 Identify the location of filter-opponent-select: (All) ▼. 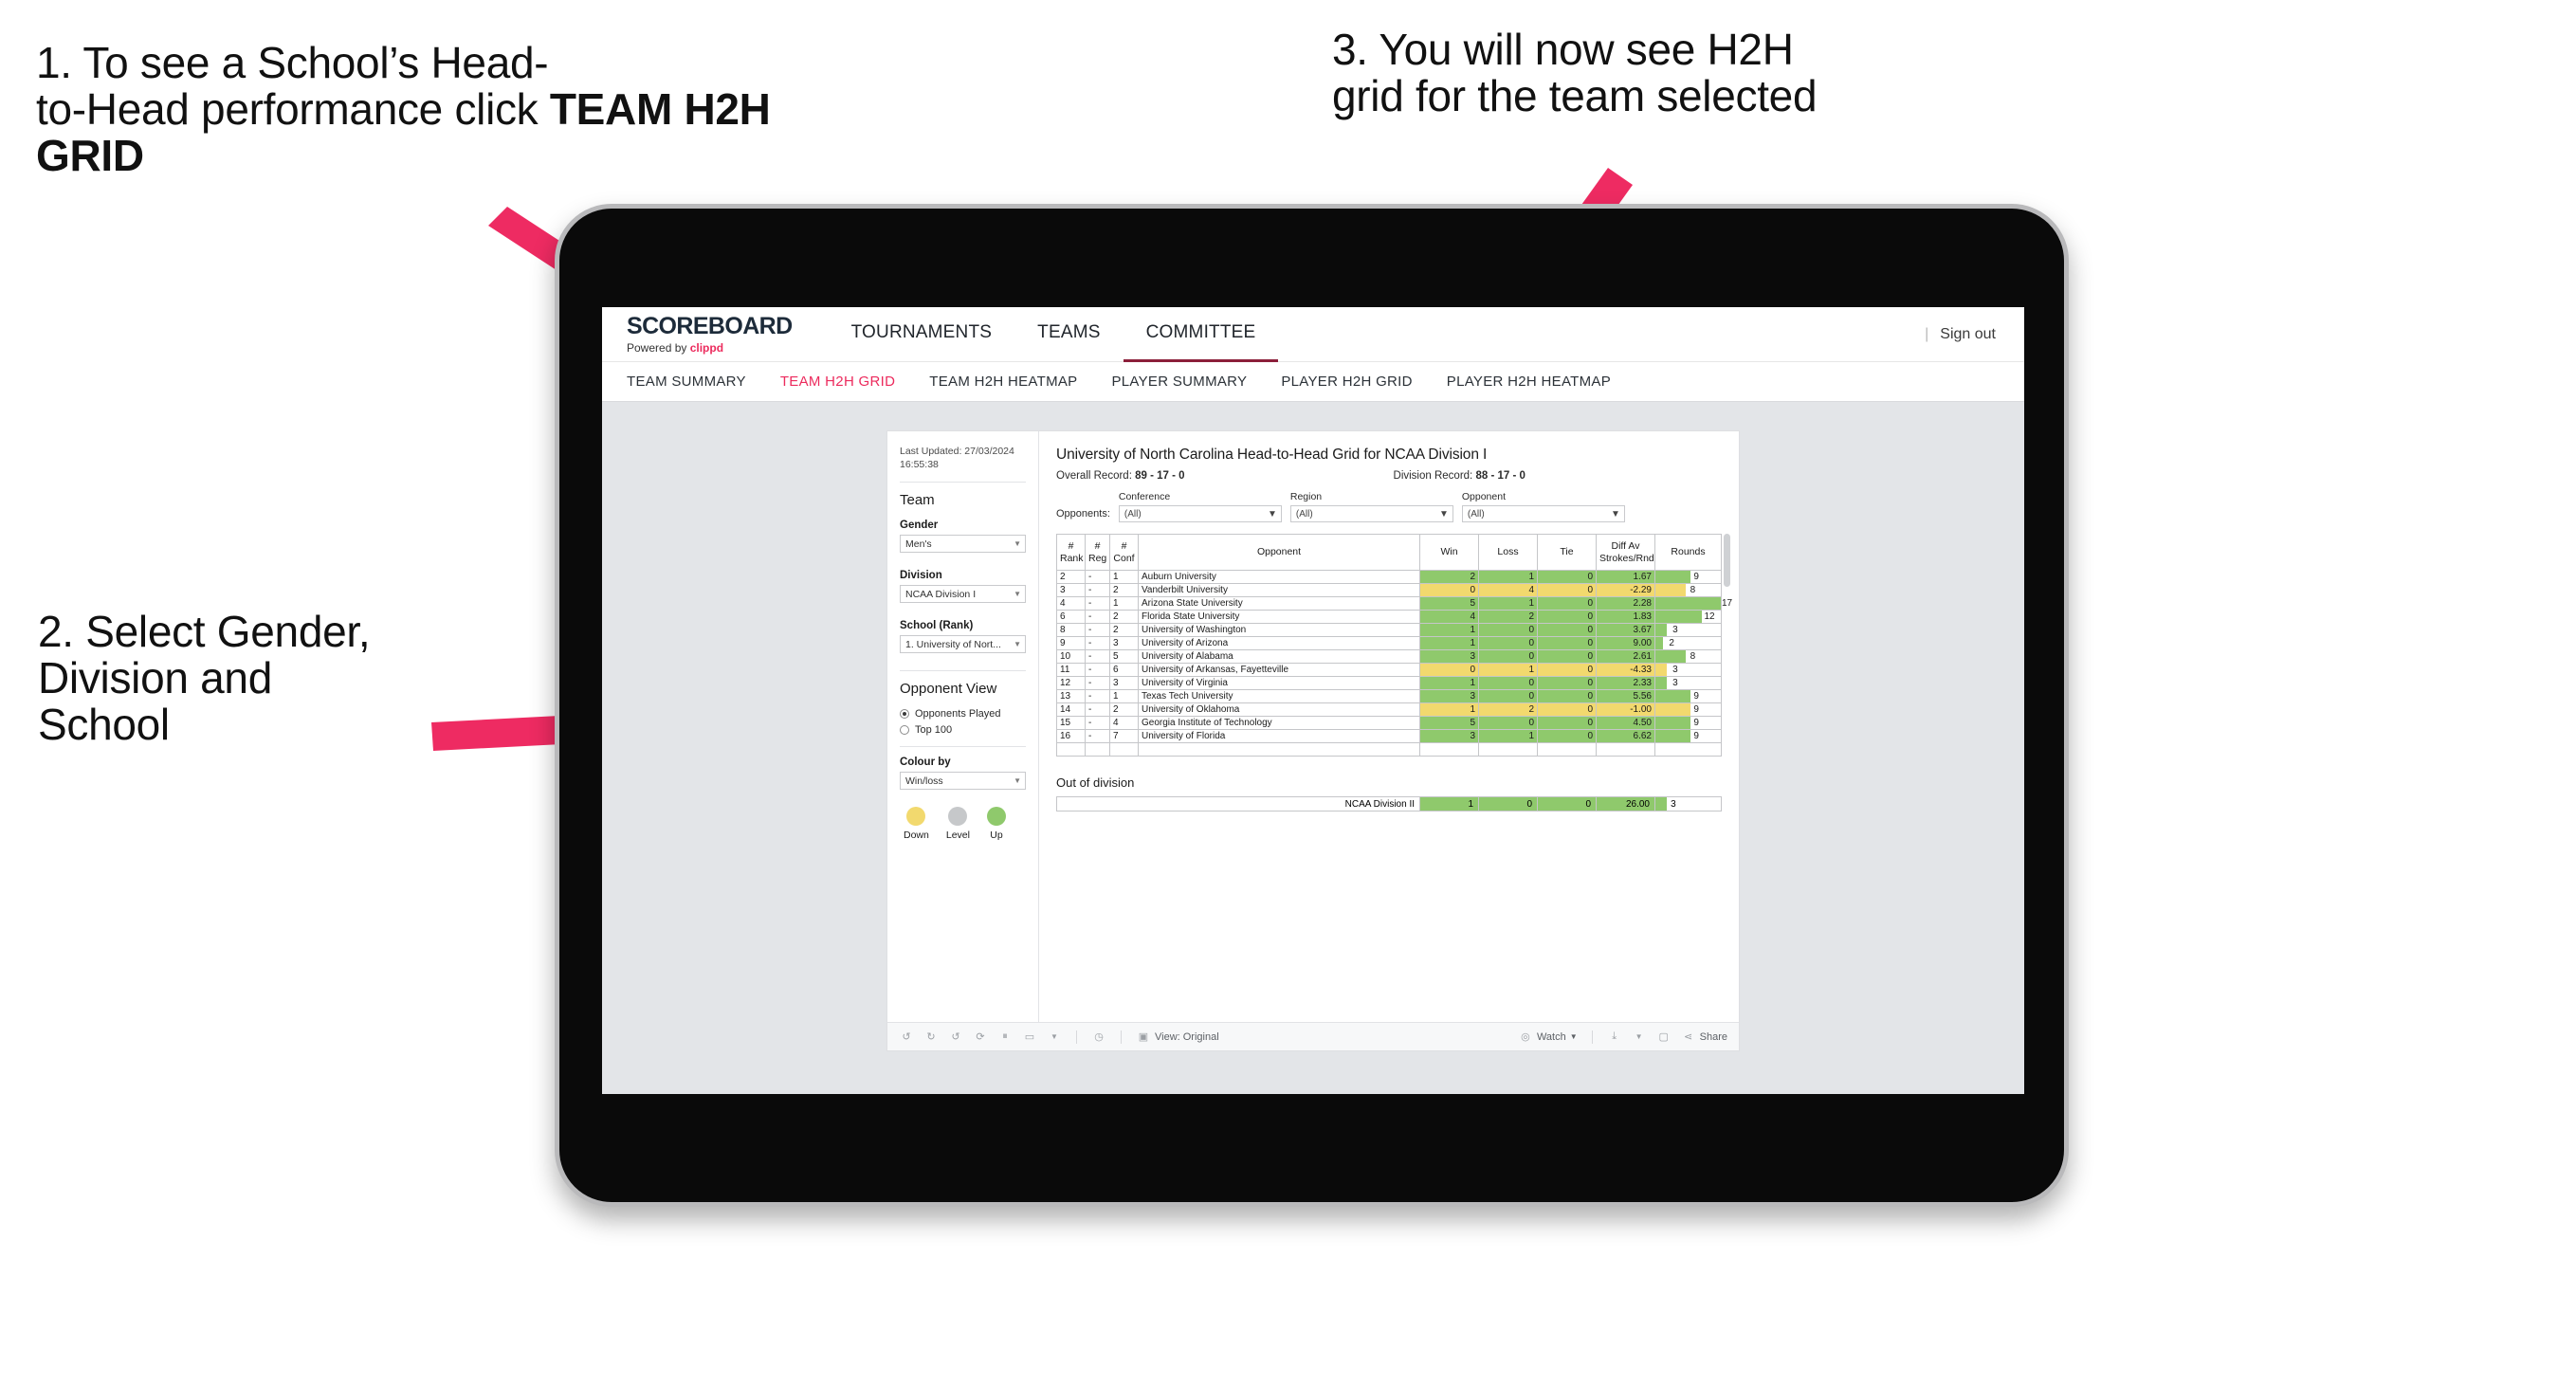
(1543, 513).